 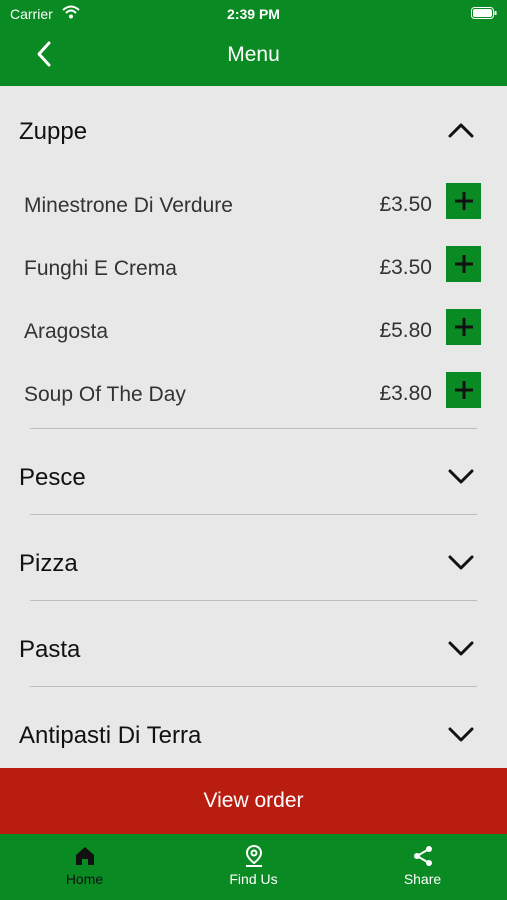 I want to click on battery-icon, so click(x=484, y=13).